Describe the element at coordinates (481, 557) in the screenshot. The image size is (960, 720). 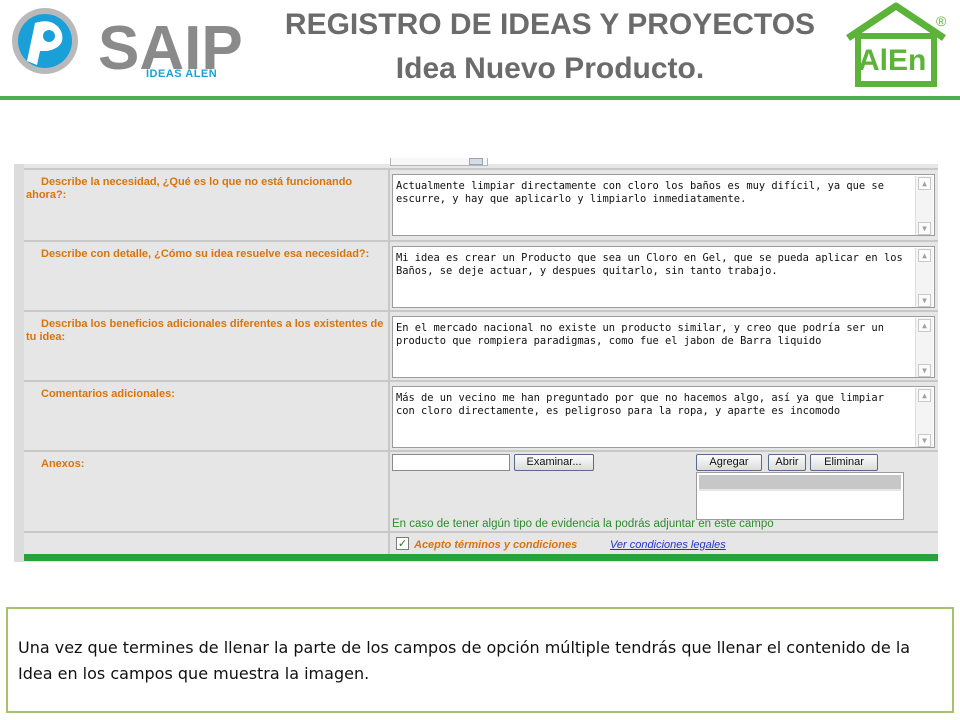
I see `form-bottom-bar` at that location.